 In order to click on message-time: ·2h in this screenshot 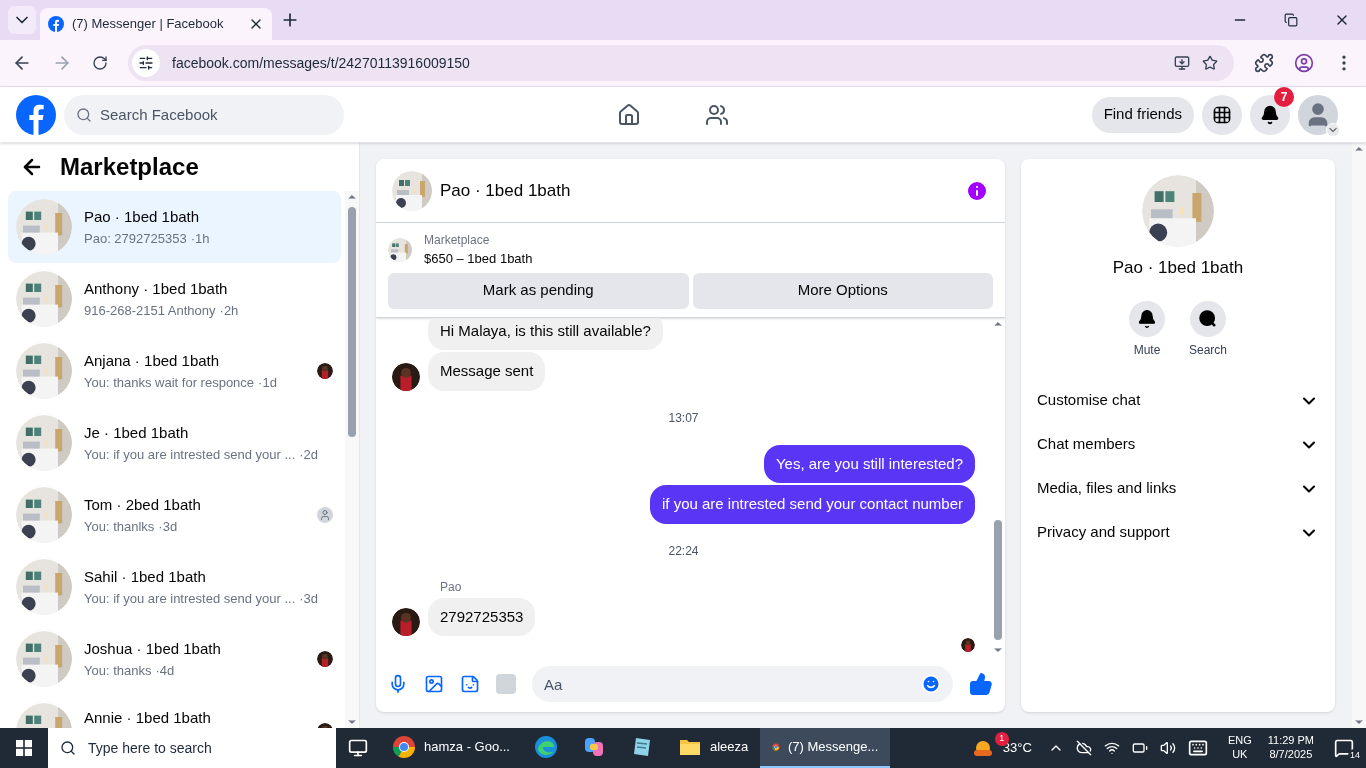, I will do `click(229, 310)`.